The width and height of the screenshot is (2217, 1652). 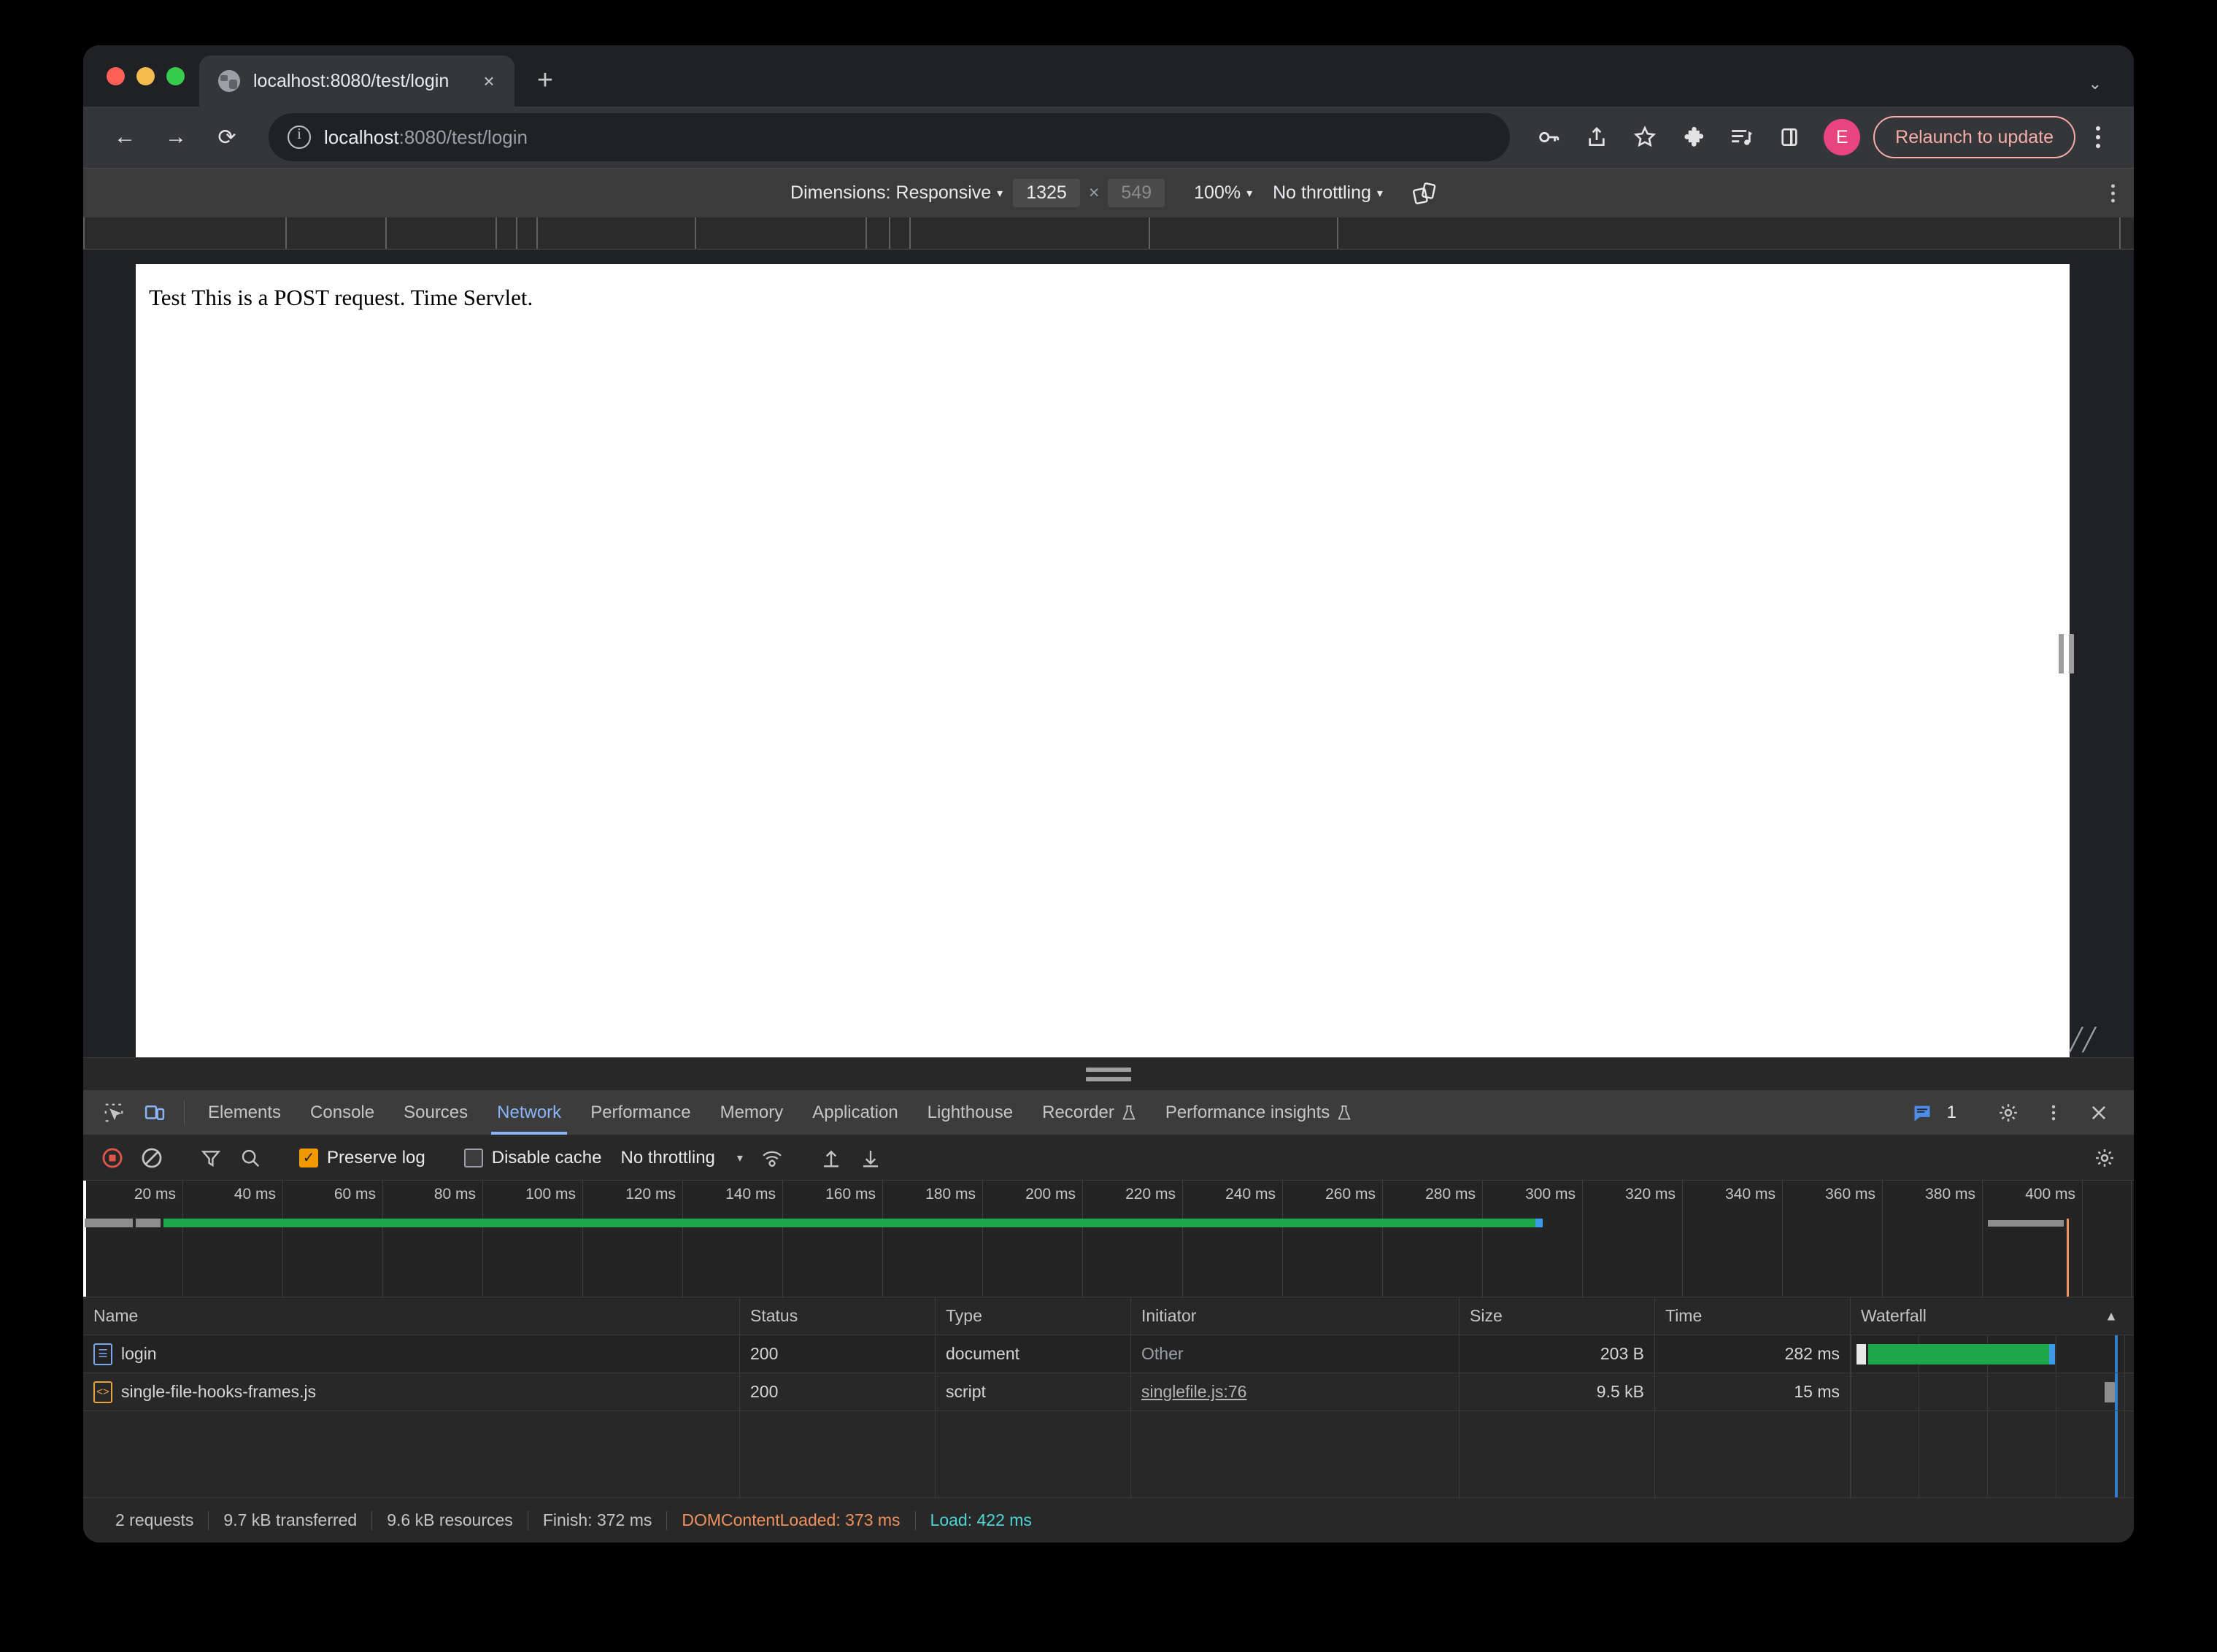 What do you see at coordinates (1108, 1074) in the screenshot?
I see `devtools-drag-handle` at bounding box center [1108, 1074].